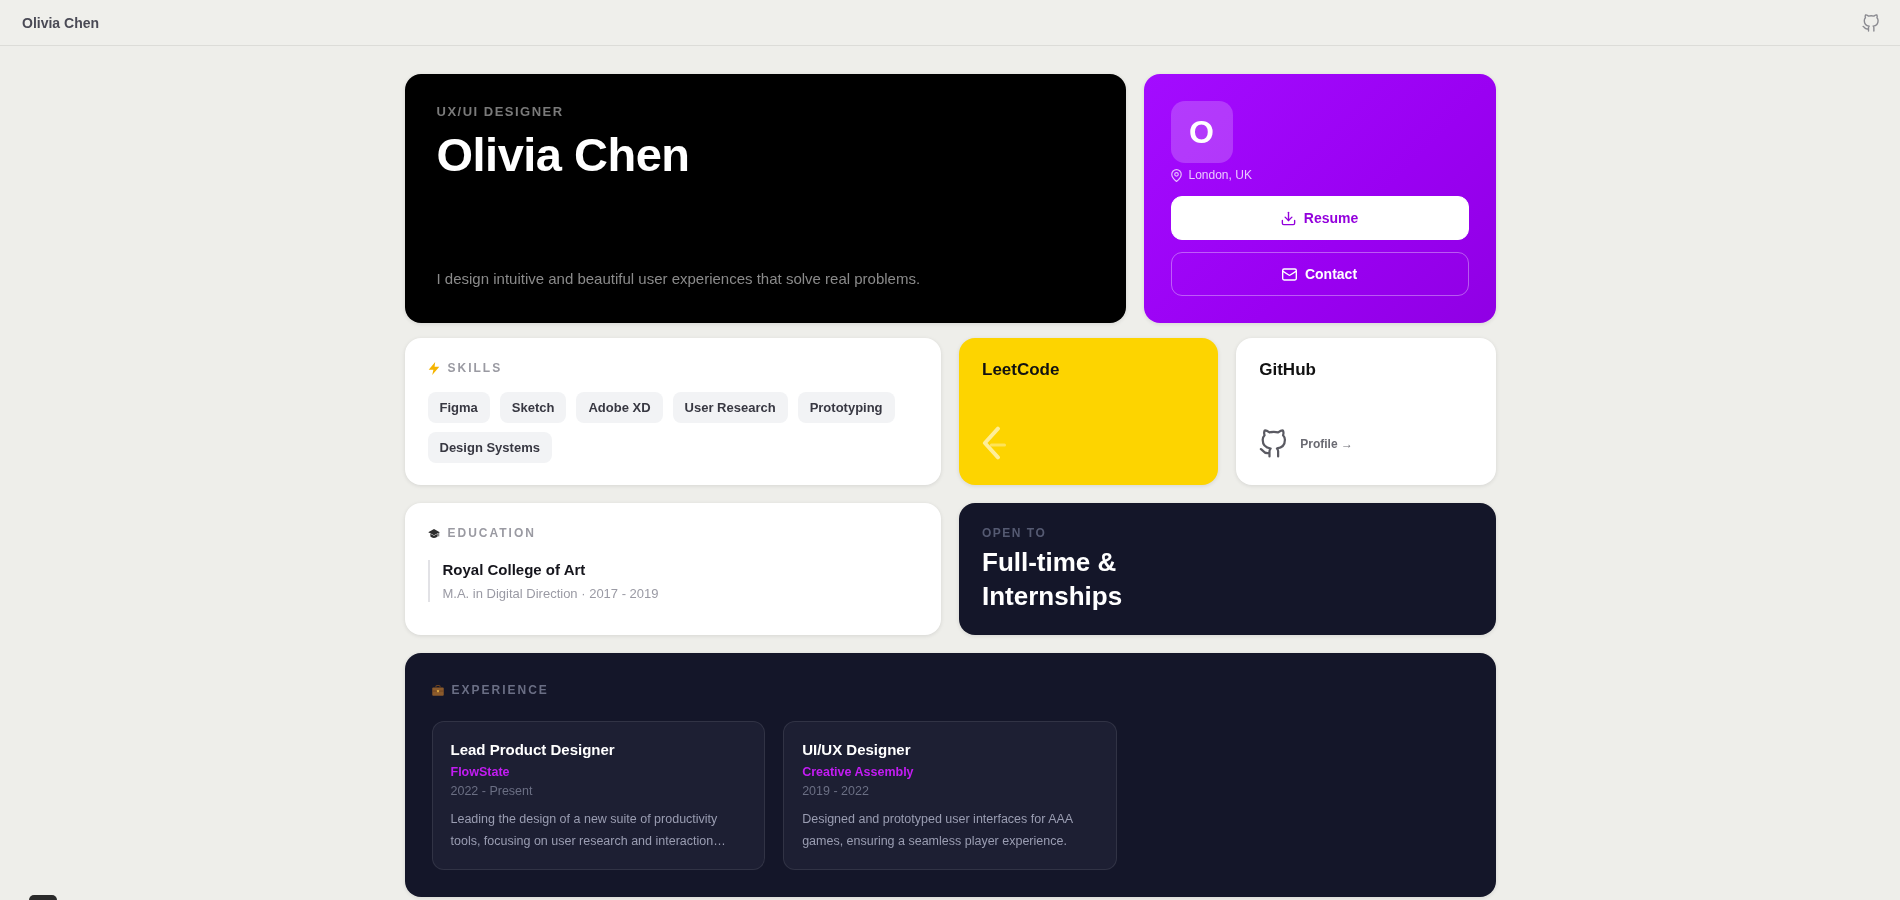 The image size is (1900, 900). I want to click on skill-tag: Sketch, so click(533, 407).